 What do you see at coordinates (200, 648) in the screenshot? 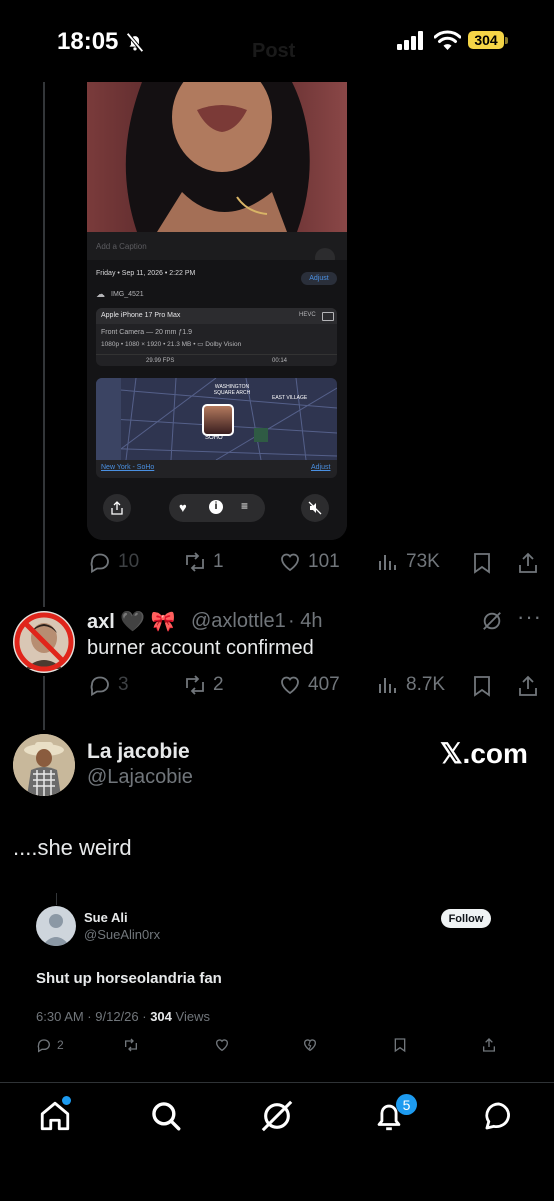
I see `reply-text: burner account confirmed` at bounding box center [200, 648].